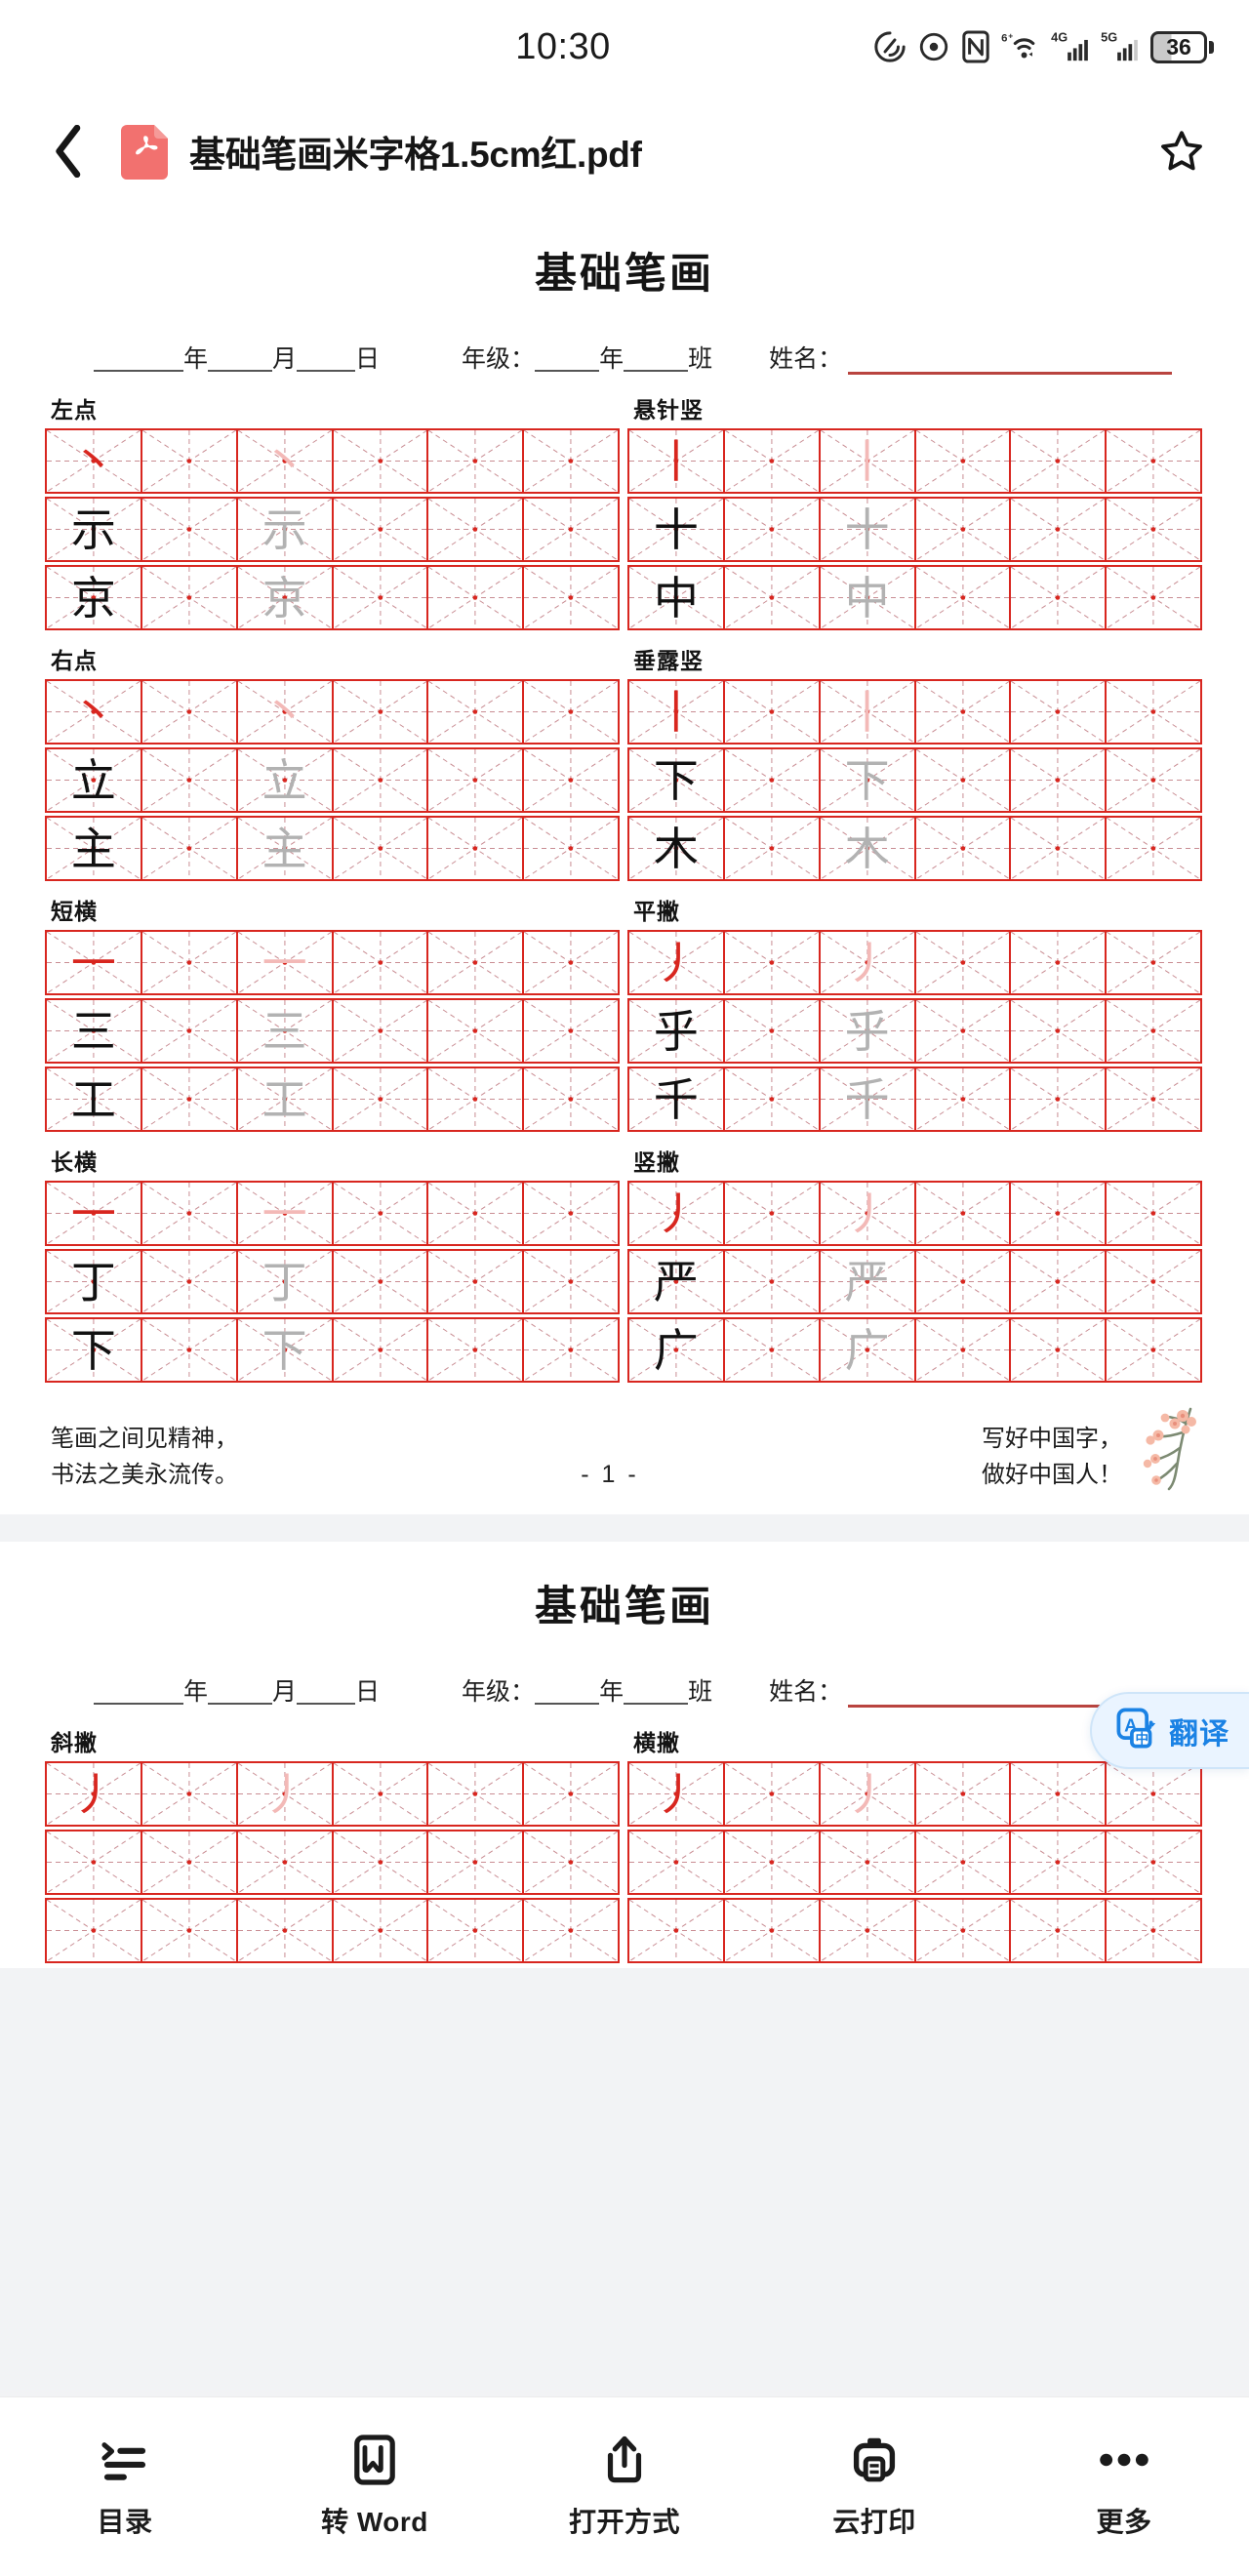  I want to click on group-label: 平撇, so click(656, 911).